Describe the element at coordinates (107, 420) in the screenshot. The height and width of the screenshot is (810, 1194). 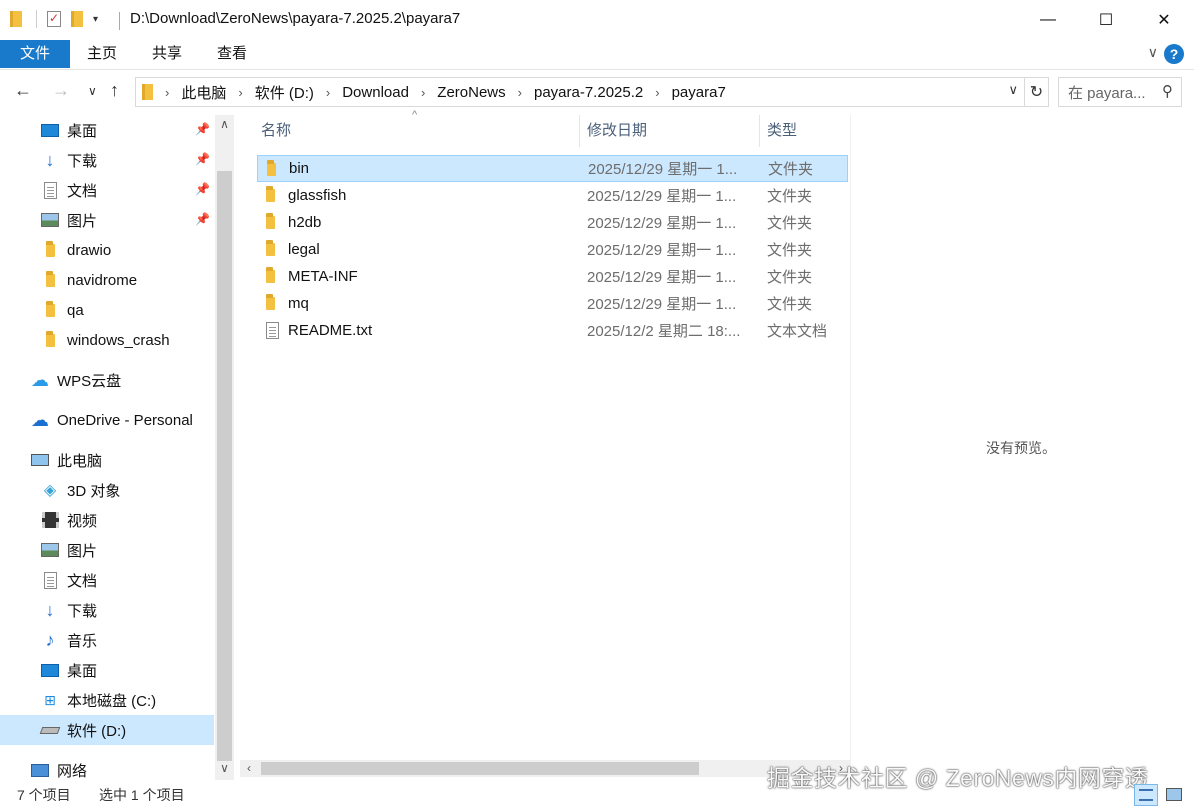
I see `sidebar-item-onedrive: ☁ OneDrive - Personal` at that location.